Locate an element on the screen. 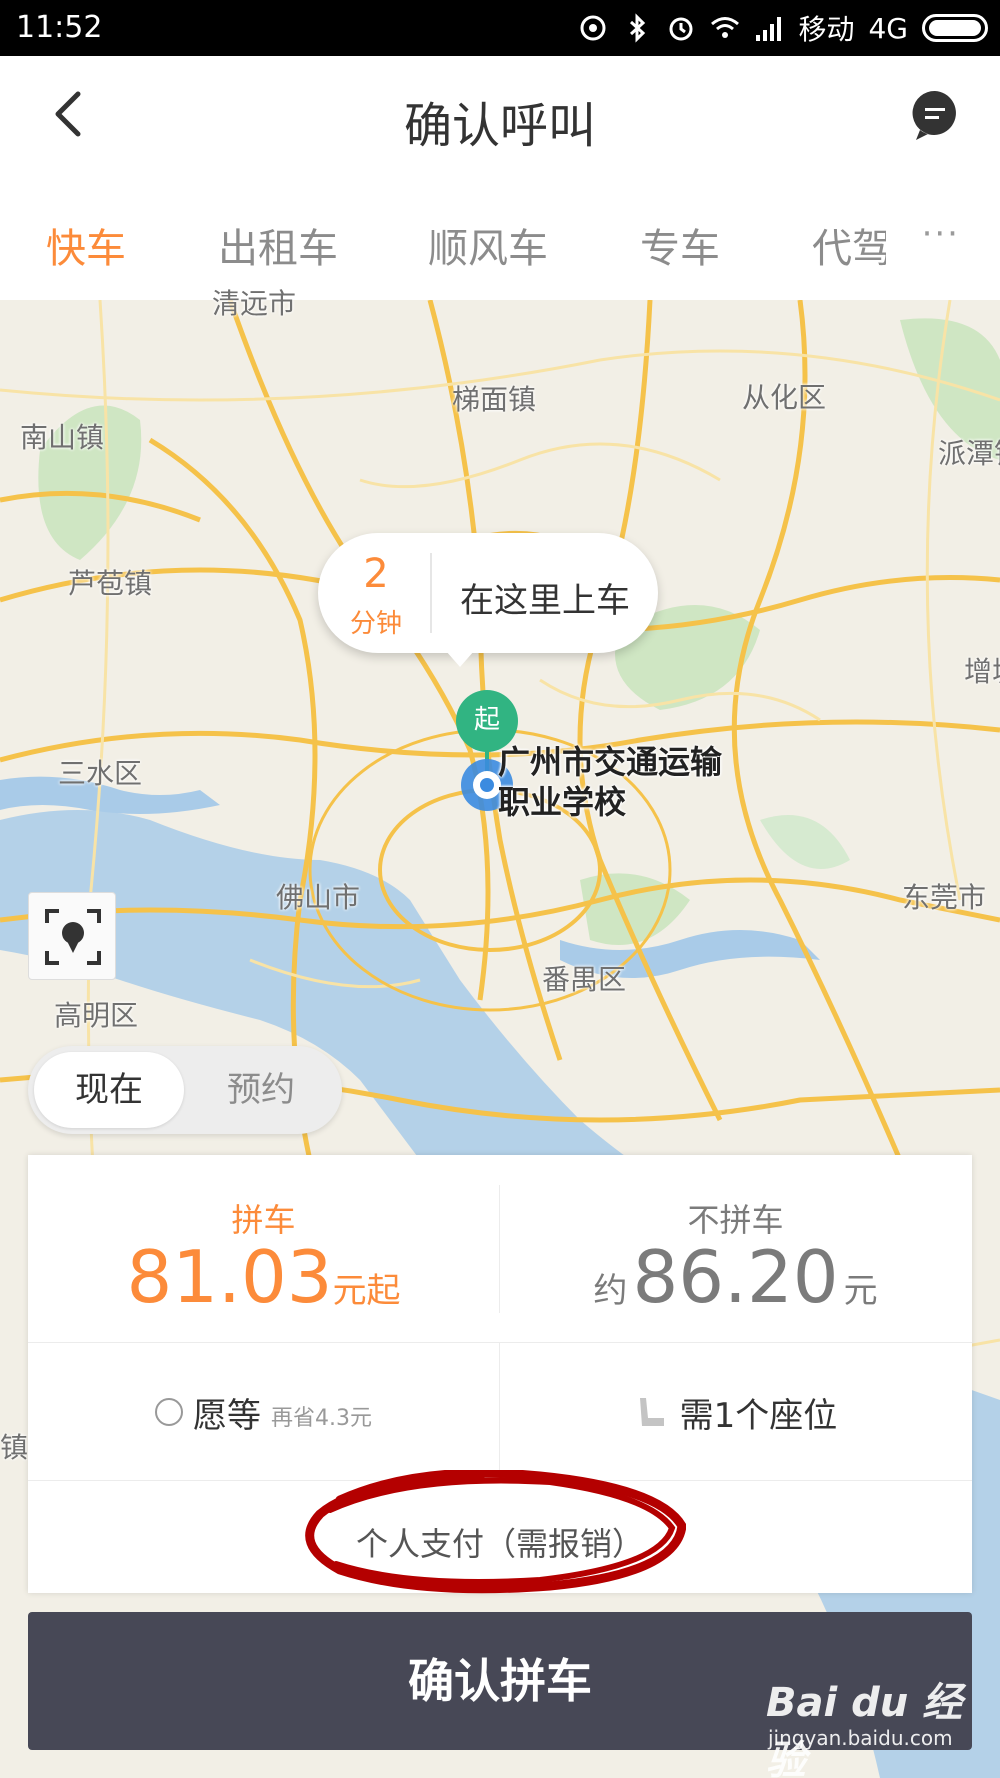 The height and width of the screenshot is (1778, 1000). wait-savings: 再省4.3元 is located at coordinates (321, 1418).